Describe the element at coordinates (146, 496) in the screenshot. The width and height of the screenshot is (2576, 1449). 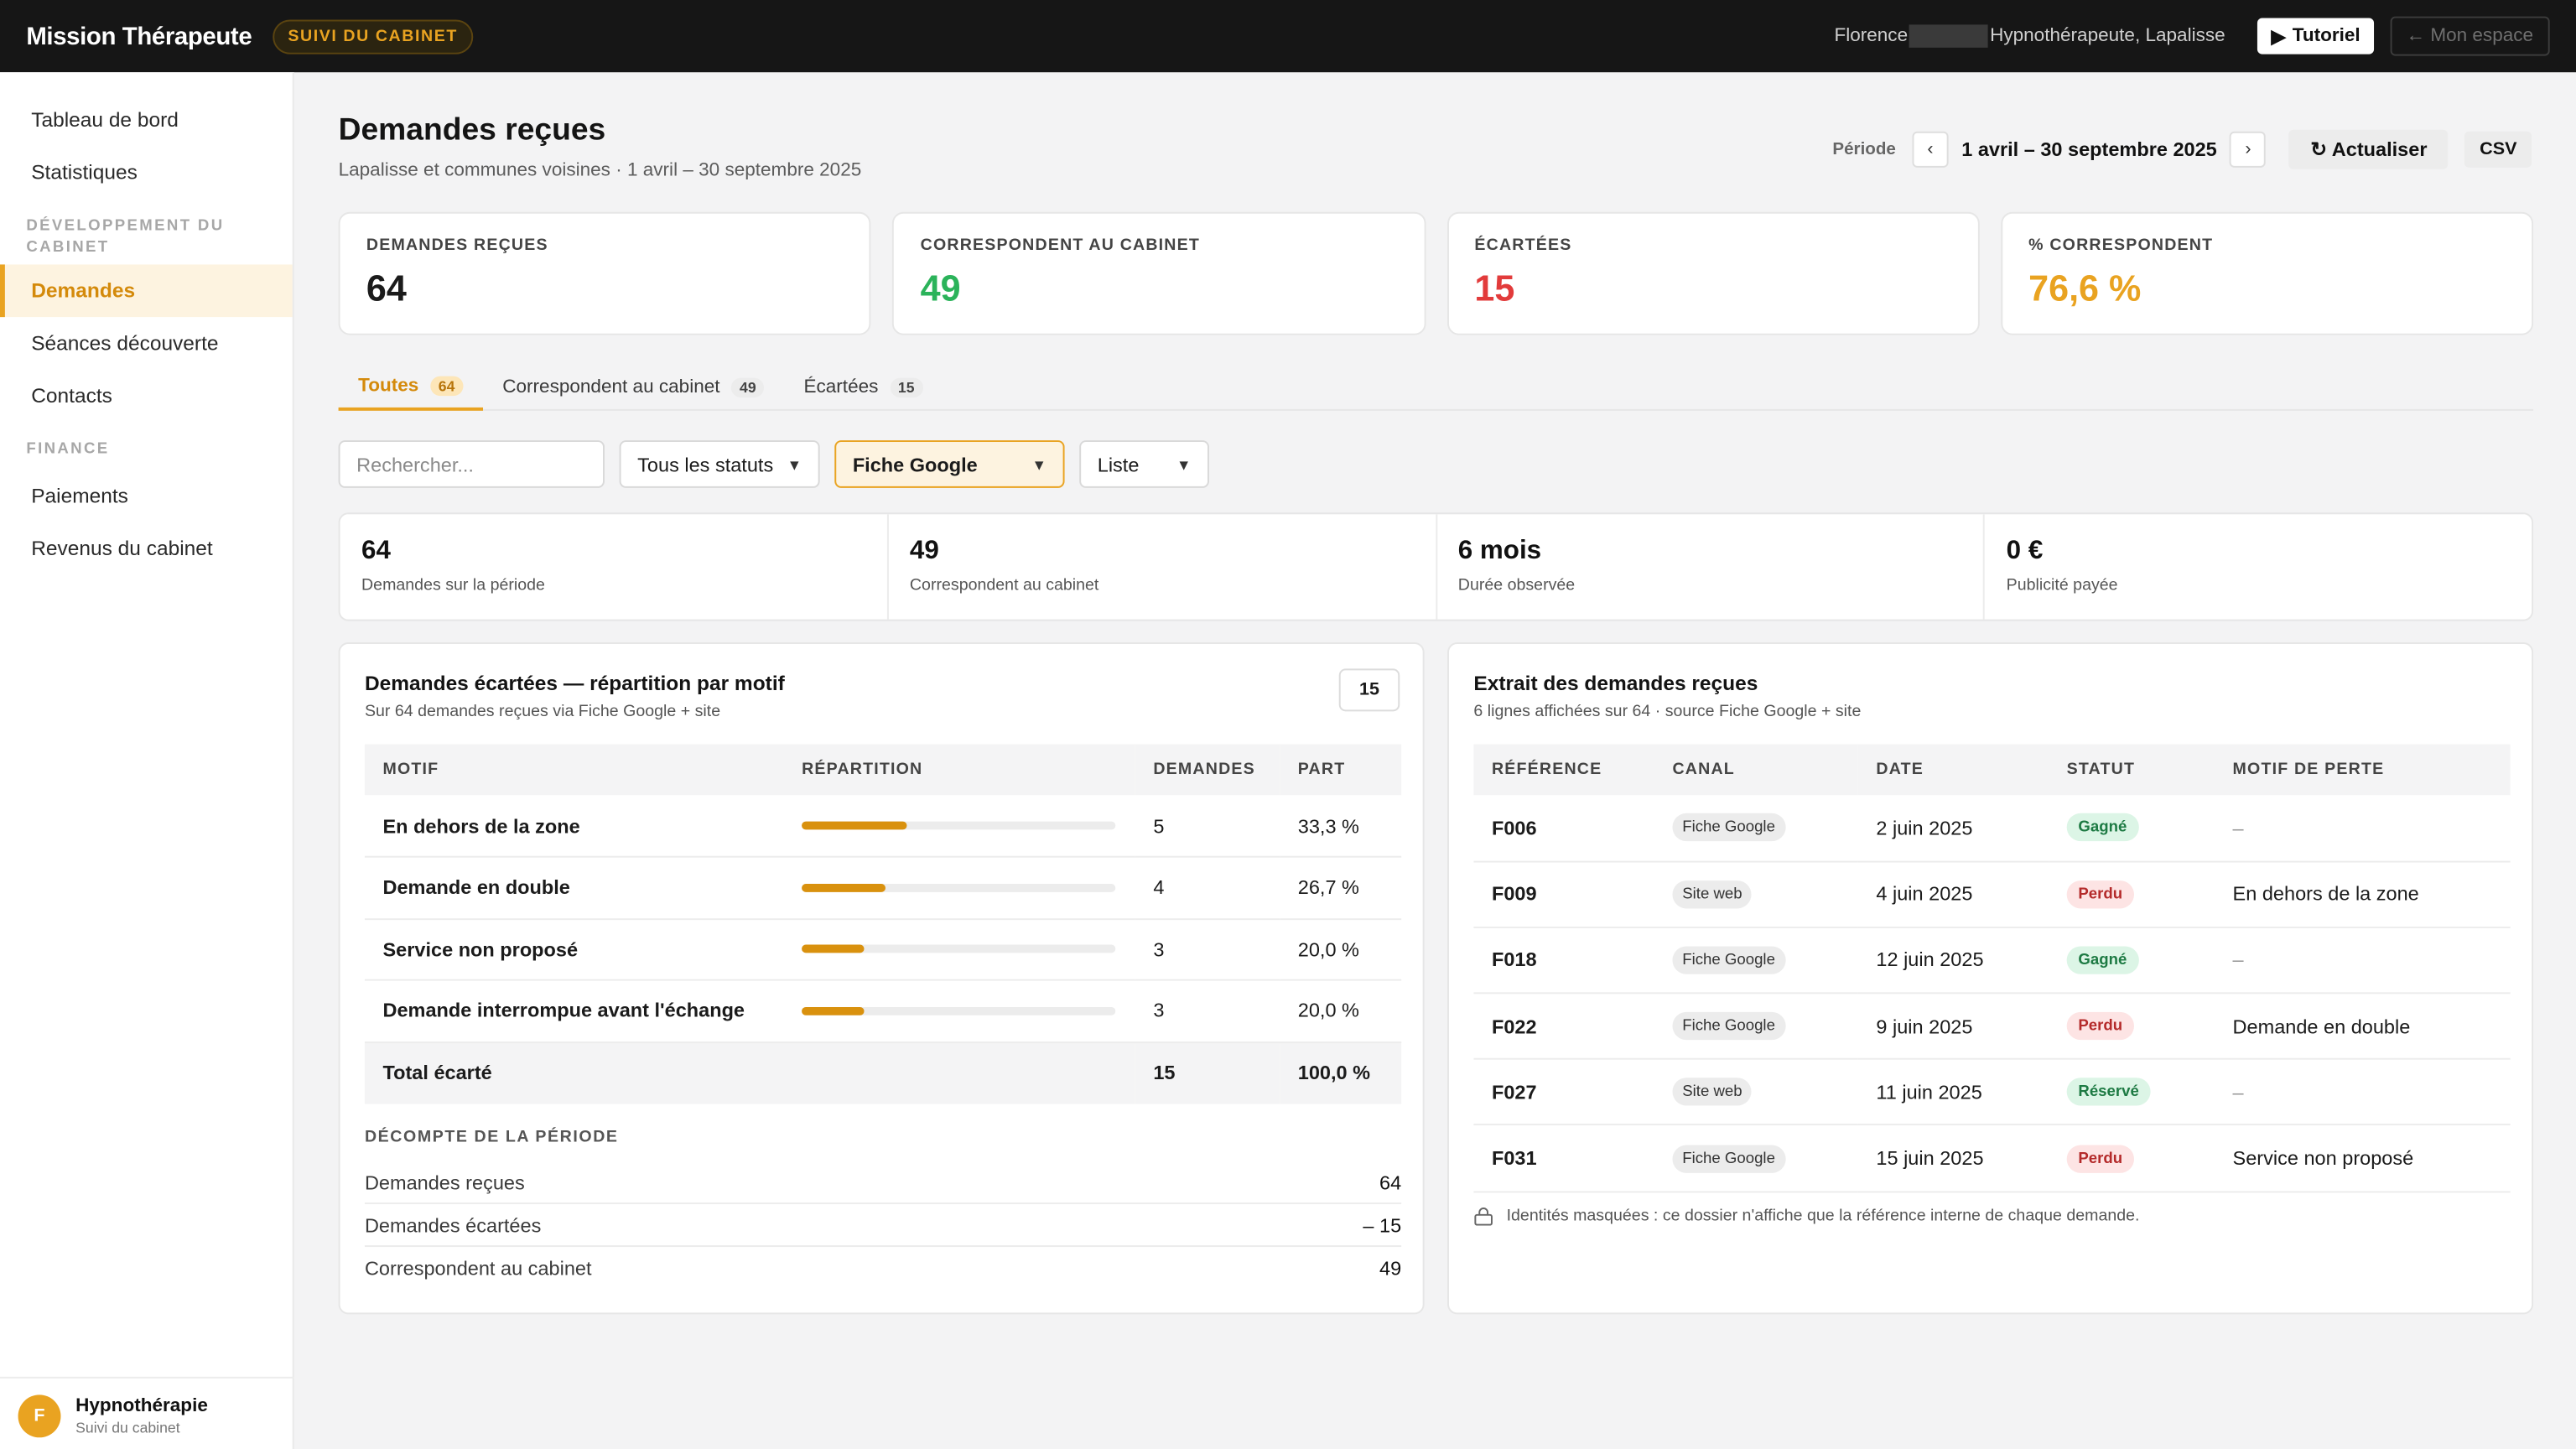
I see `sidebar-item-paiements: Paiements` at that location.